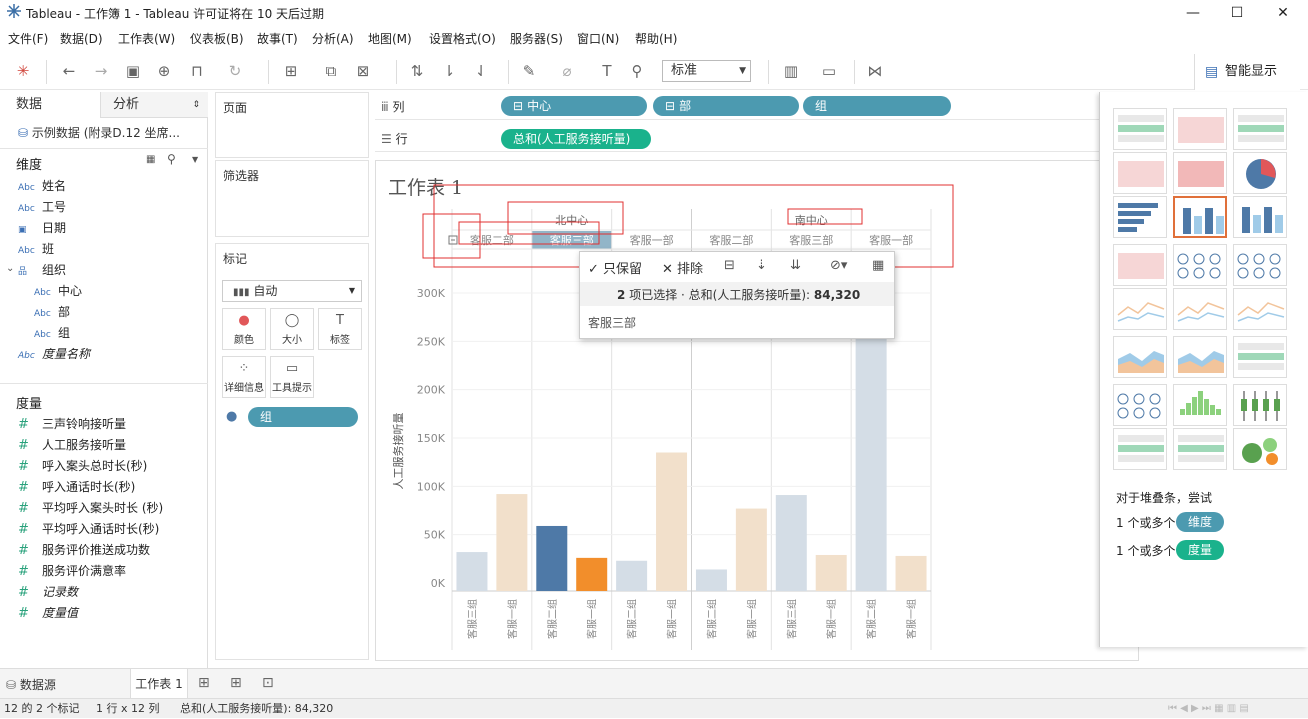 This screenshot has height=719, width=1308. Describe the element at coordinates (652, 240) in the screenshot. I see `department-header-label: 客服一部` at that location.